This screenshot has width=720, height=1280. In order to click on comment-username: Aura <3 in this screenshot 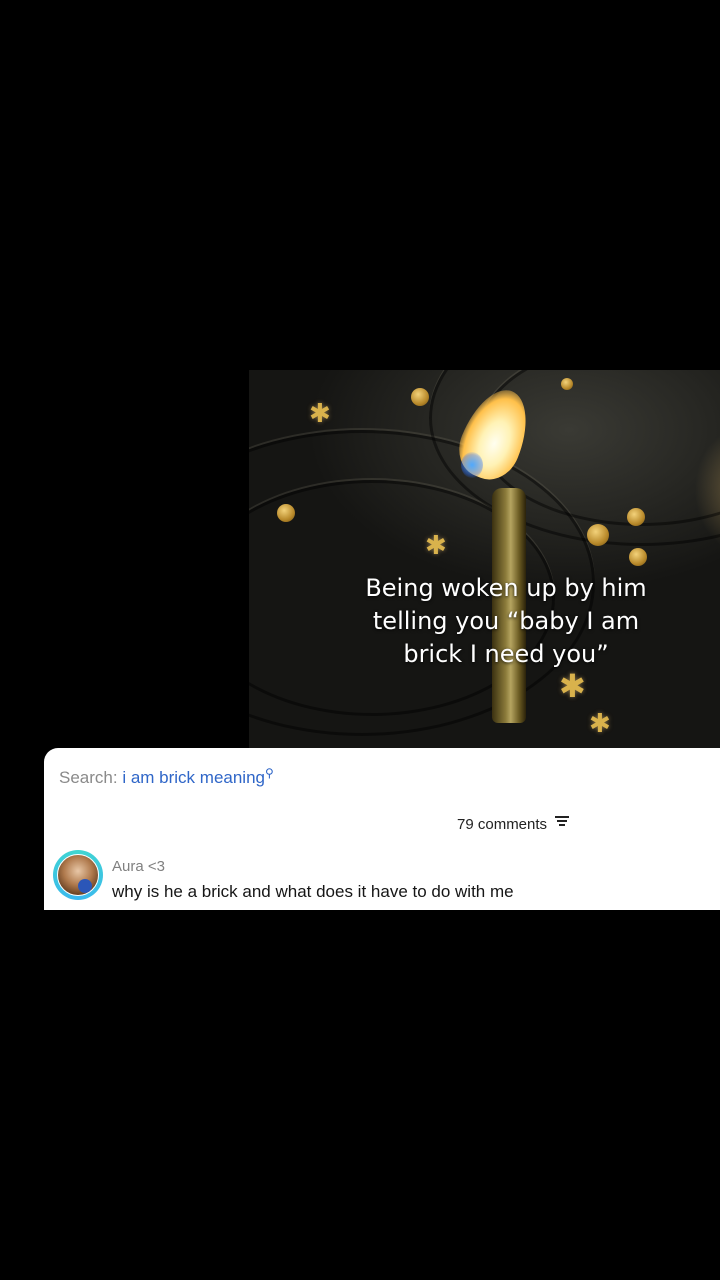, I will do `click(138, 866)`.